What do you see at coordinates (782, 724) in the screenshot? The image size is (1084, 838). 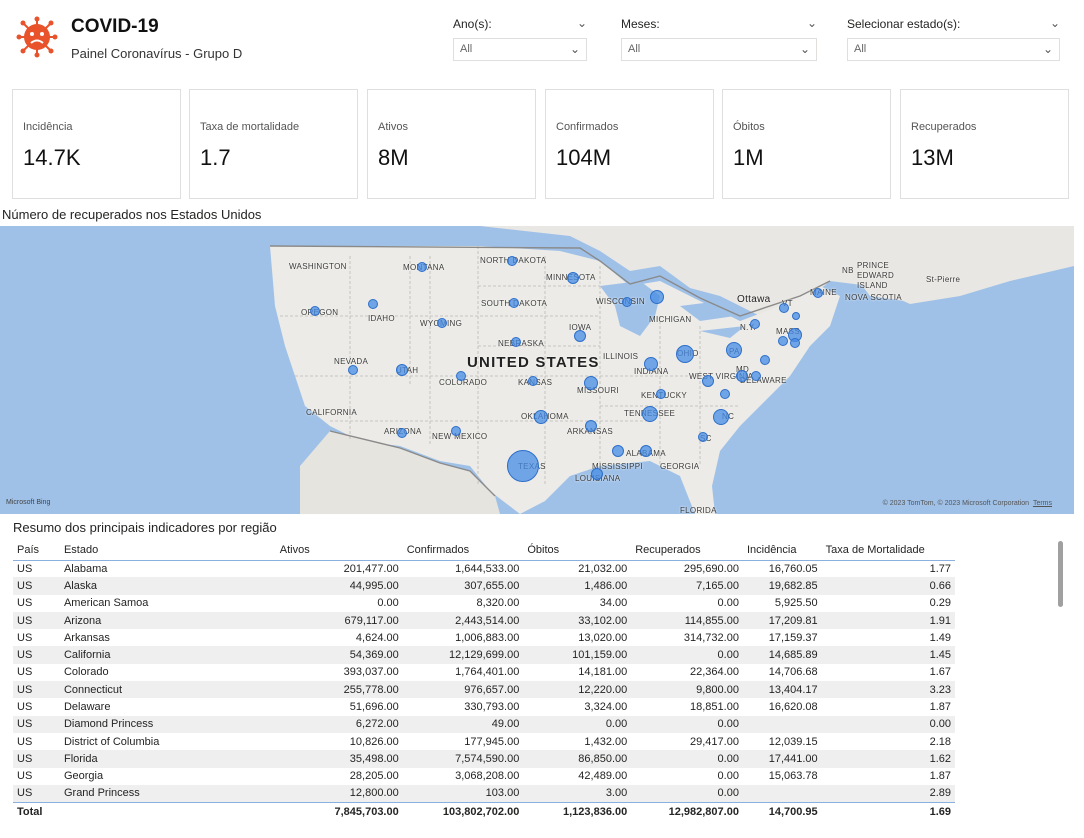 I see `cell-incidence` at bounding box center [782, 724].